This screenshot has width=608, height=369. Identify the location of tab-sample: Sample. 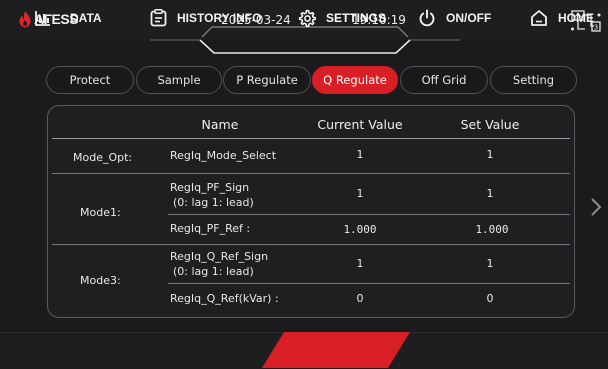
(179, 80).